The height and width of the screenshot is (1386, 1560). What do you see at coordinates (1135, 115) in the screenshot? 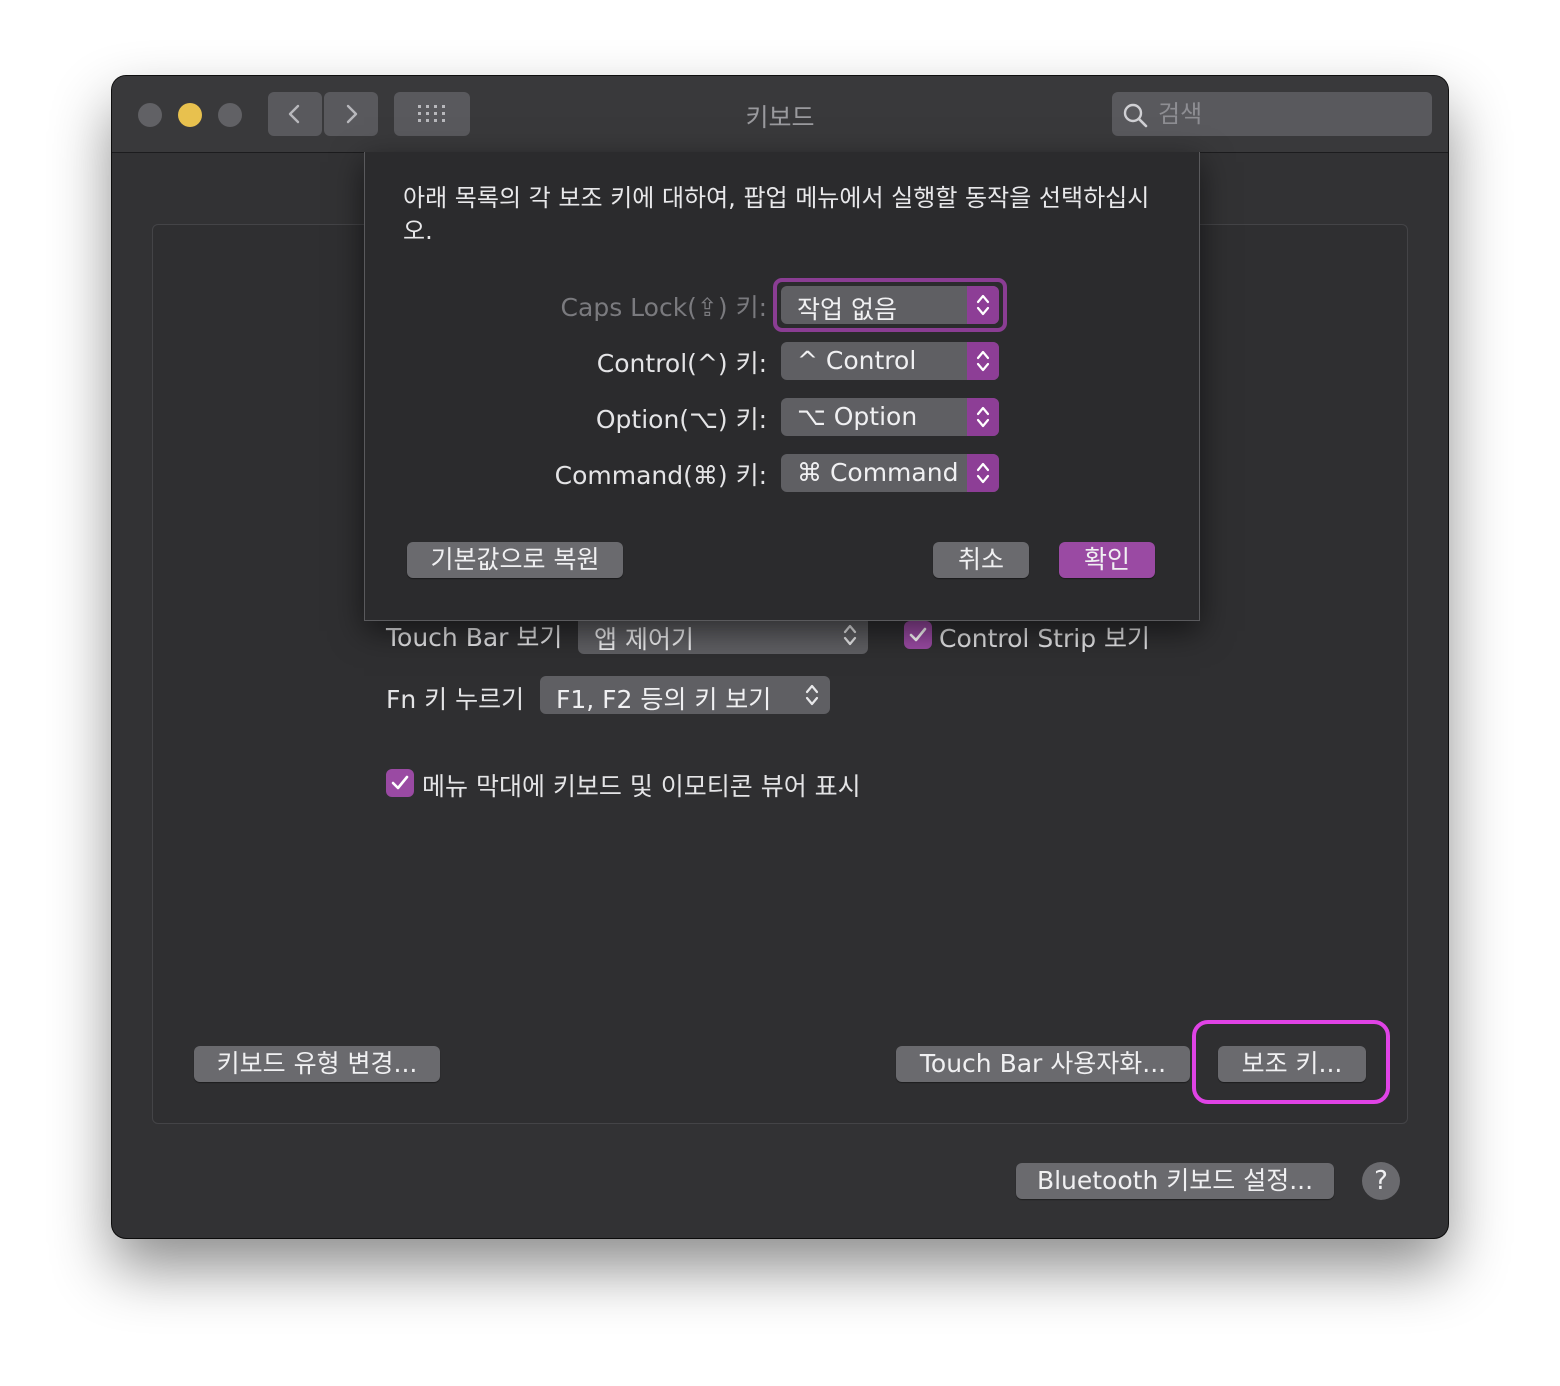
I see `search-icon` at bounding box center [1135, 115].